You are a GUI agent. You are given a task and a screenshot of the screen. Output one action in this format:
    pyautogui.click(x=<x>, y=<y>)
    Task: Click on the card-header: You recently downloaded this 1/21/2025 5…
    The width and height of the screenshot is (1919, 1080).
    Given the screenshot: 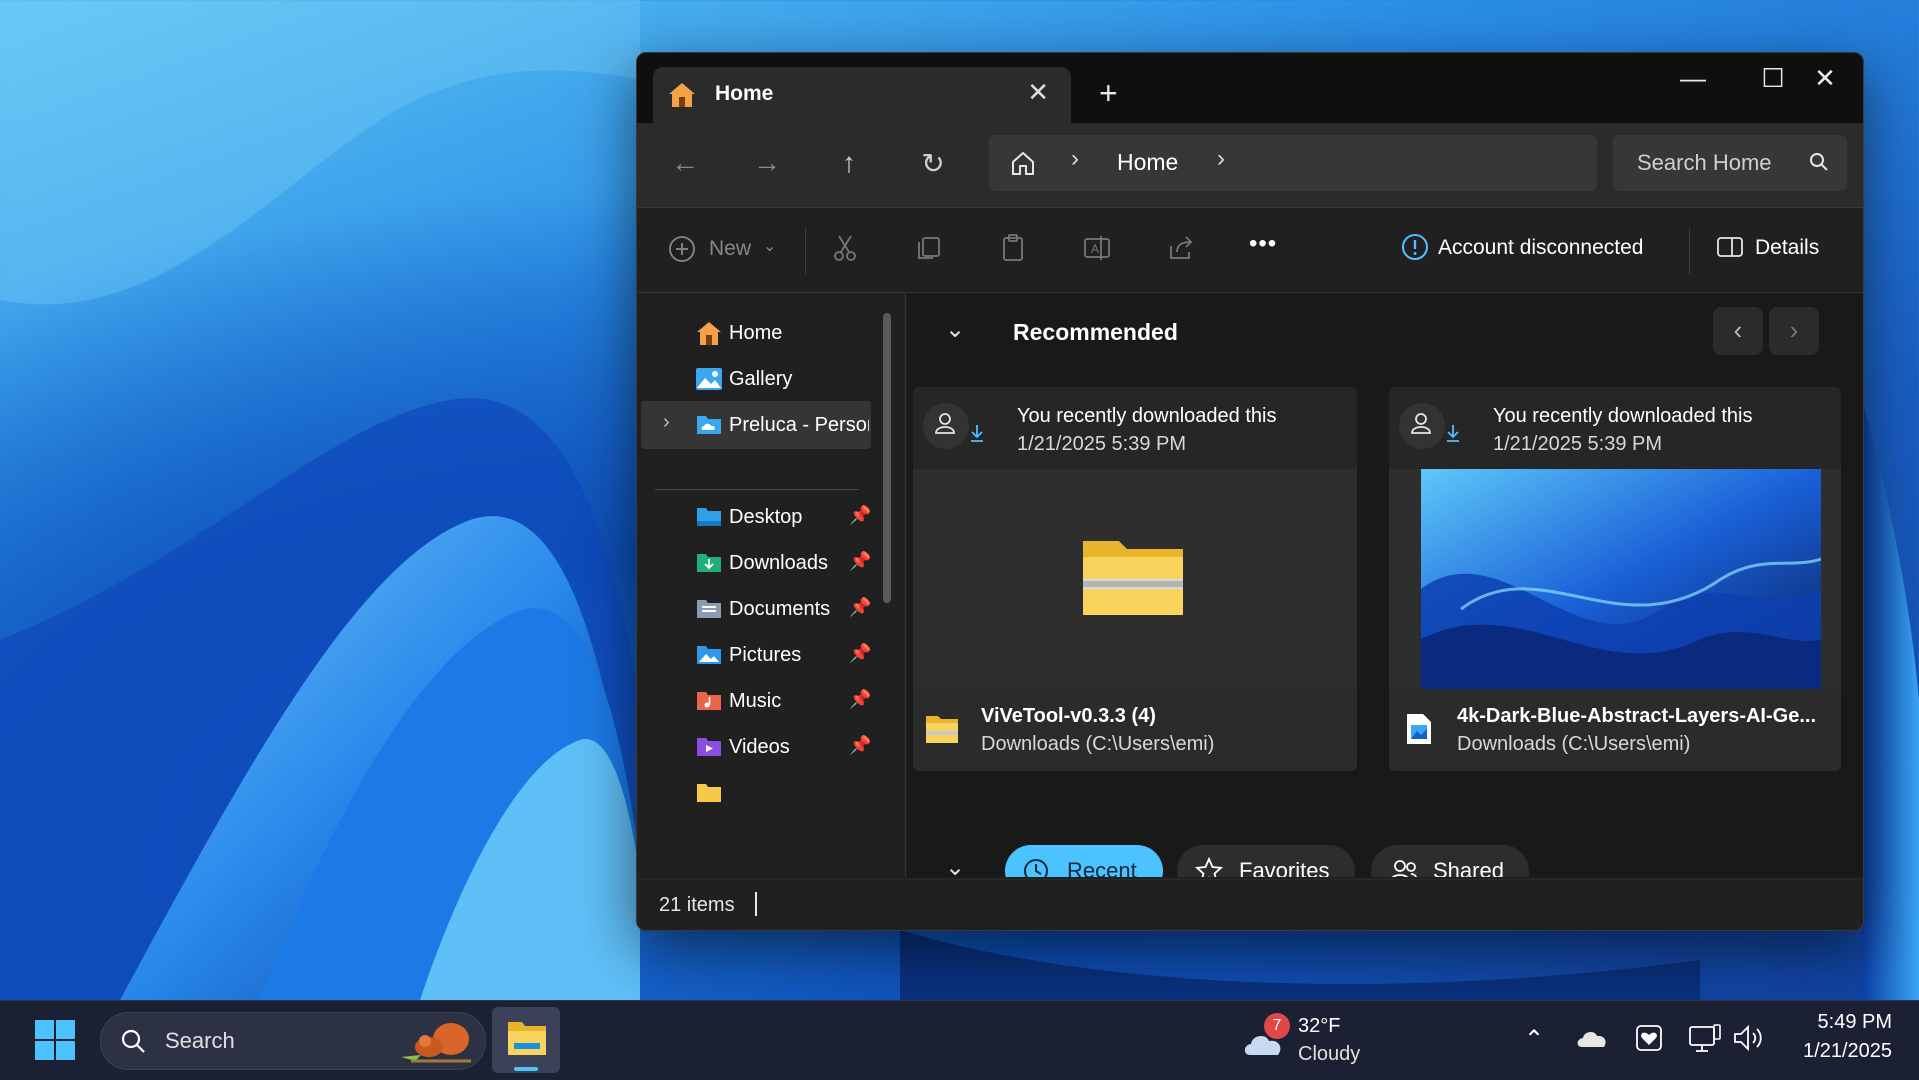 What is the action you would take?
    pyautogui.click(x=1615, y=428)
    